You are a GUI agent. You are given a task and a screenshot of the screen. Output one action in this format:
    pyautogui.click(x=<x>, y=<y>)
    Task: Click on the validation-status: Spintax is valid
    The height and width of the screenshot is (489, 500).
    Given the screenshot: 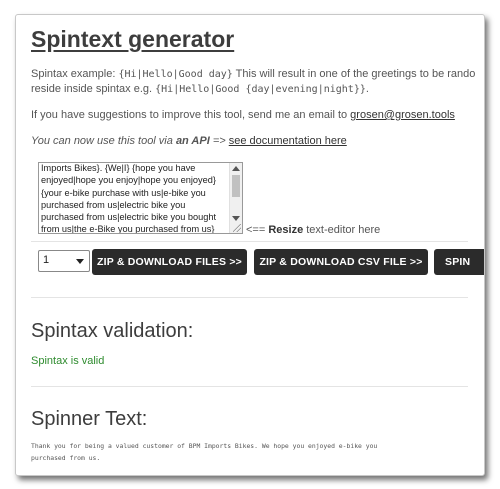 What is the action you would take?
    pyautogui.click(x=68, y=361)
    